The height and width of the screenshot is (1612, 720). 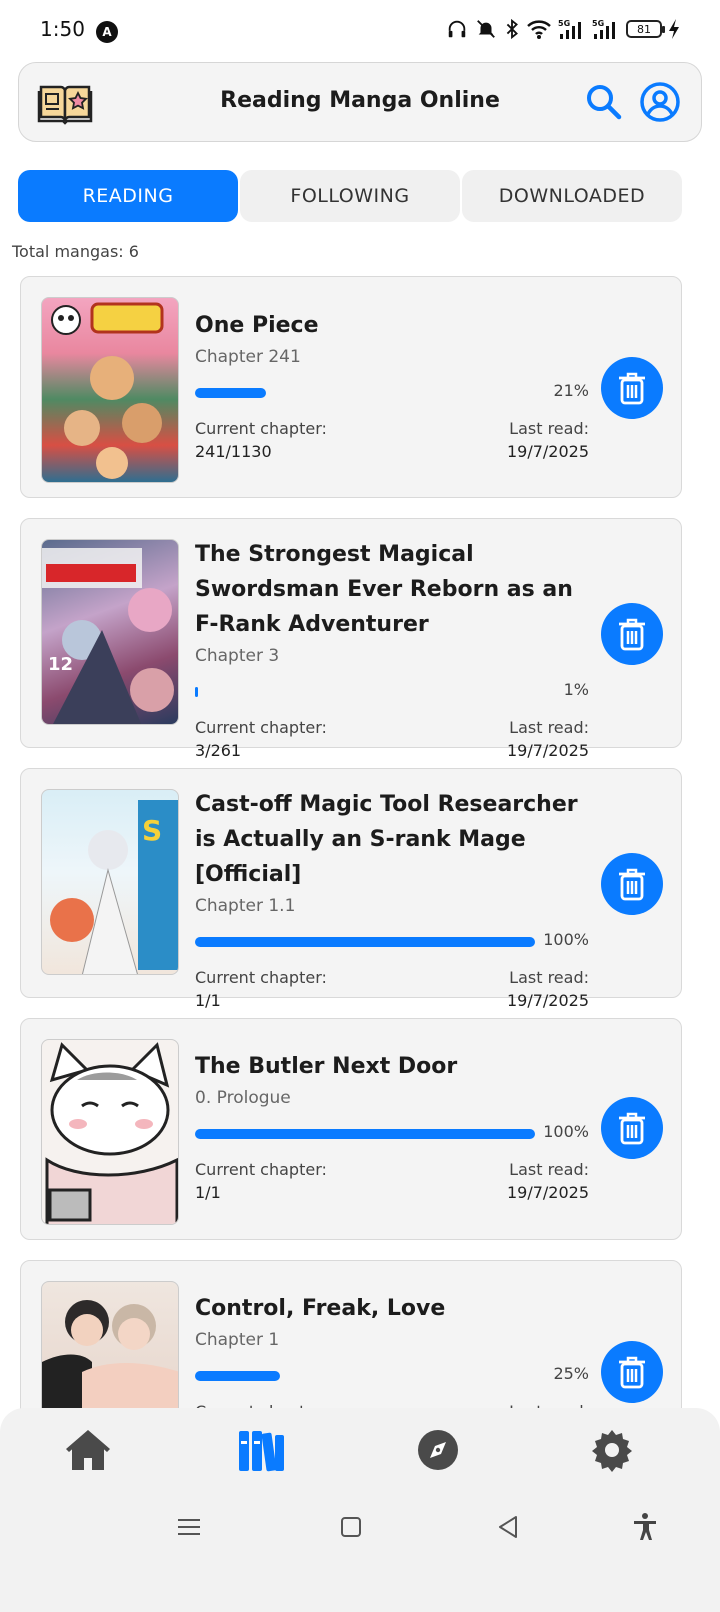 I want to click on current-chapter-value: 3/261, so click(x=218, y=750).